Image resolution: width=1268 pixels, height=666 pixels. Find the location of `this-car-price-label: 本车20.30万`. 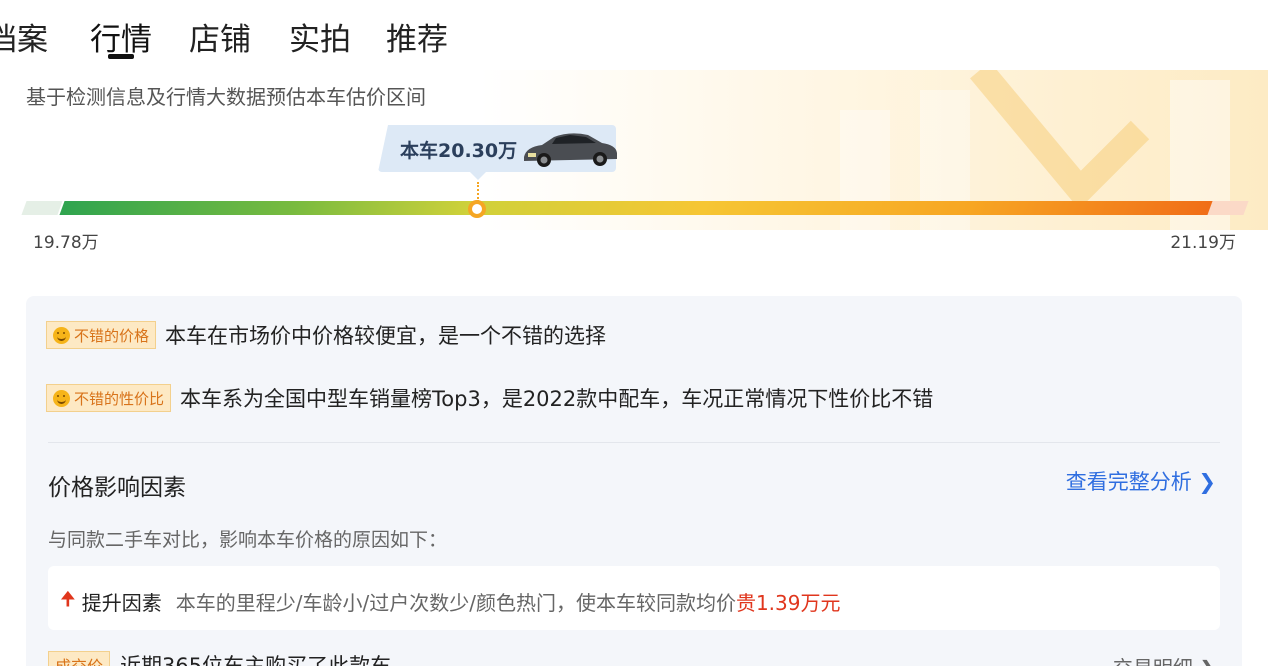

this-car-price-label: 本车20.30万 is located at coordinates (459, 151).